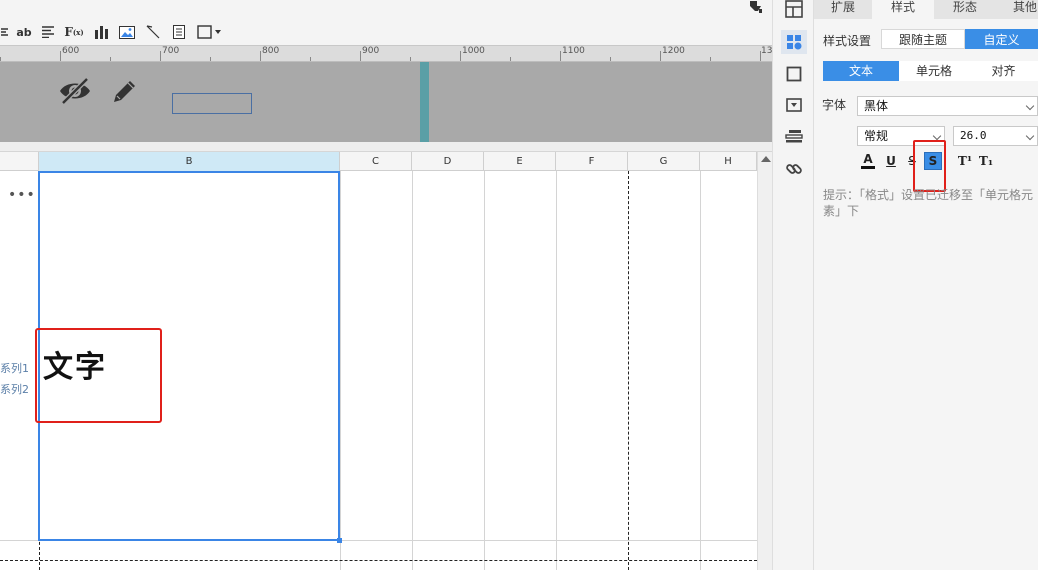 This screenshot has width=1038, height=570. Describe the element at coordinates (189, 161) in the screenshot. I see `column-header-b: B` at that location.